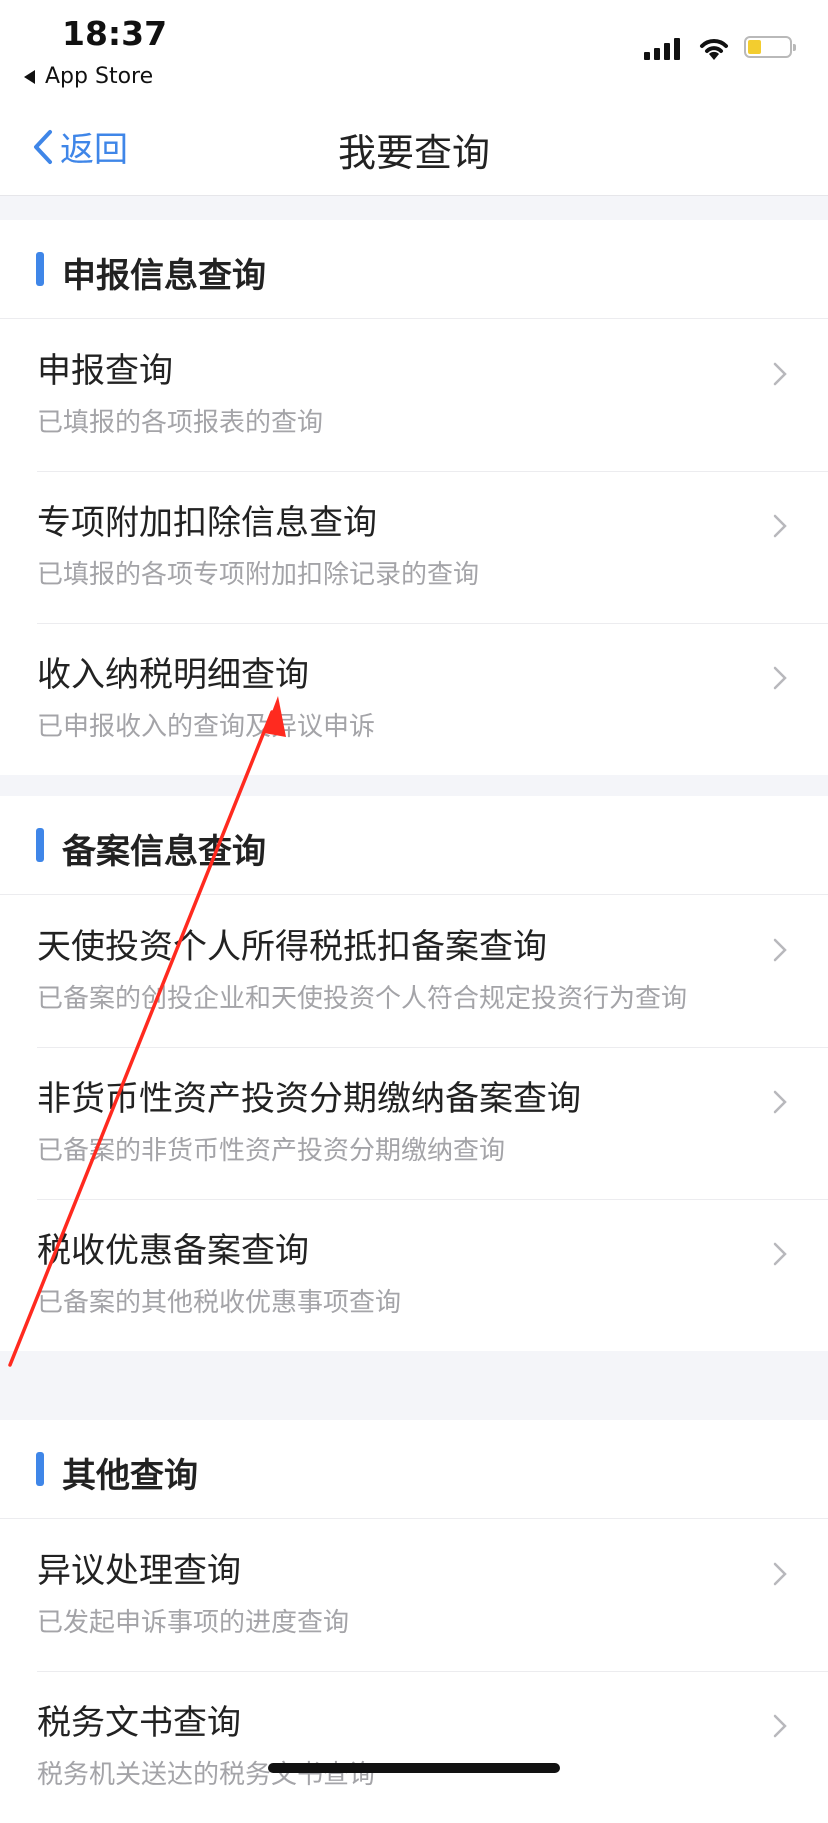  I want to click on item-description: 已申报收入的查询及异议申诉, so click(206, 727).